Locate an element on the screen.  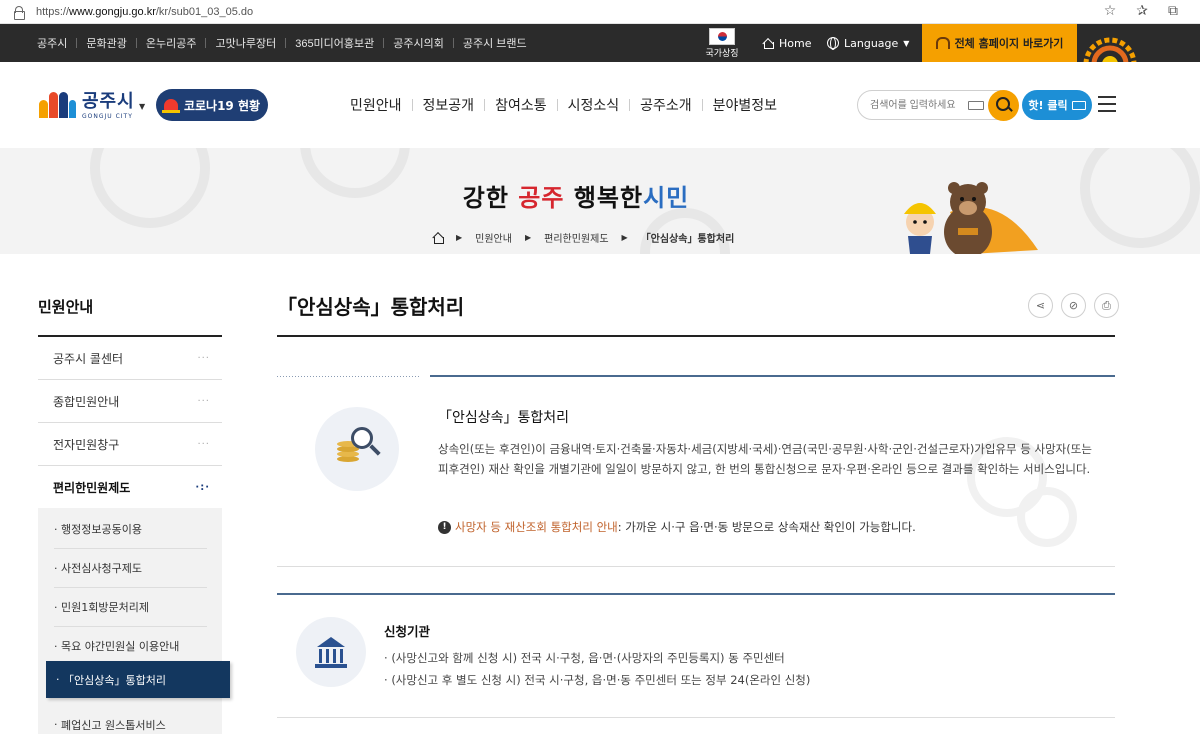
print-icon: ⎙ is located at coordinates (1106, 305).